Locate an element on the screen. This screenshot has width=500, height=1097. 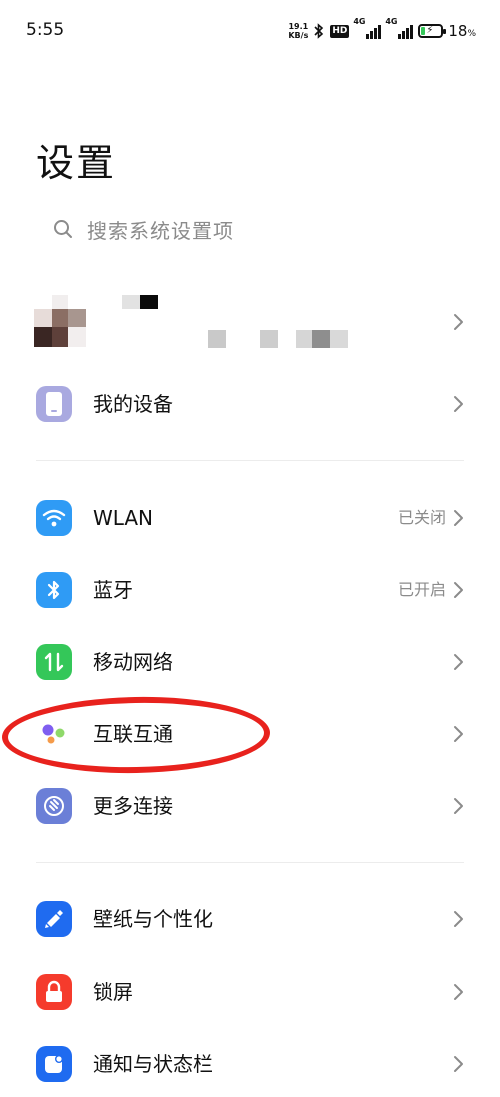
row-bluetooth: 蓝牙 已开启 is located at coordinates (250, 590).